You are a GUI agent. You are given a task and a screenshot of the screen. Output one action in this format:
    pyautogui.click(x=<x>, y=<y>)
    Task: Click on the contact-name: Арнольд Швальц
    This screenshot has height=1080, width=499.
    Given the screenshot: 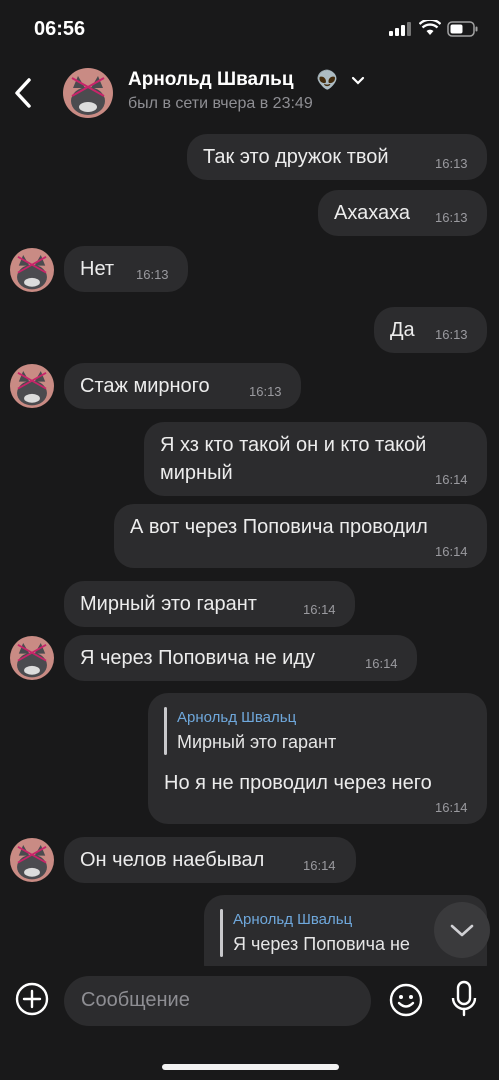 What is the action you would take?
    pyautogui.click(x=211, y=80)
    